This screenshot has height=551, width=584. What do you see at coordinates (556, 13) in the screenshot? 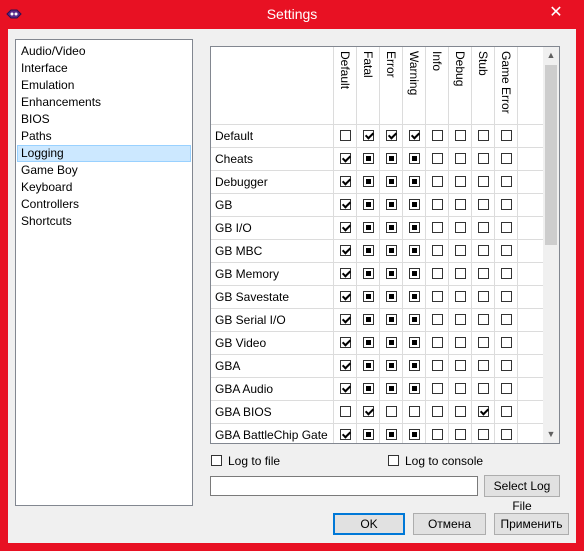
I see `close-icon: ✕` at bounding box center [556, 13].